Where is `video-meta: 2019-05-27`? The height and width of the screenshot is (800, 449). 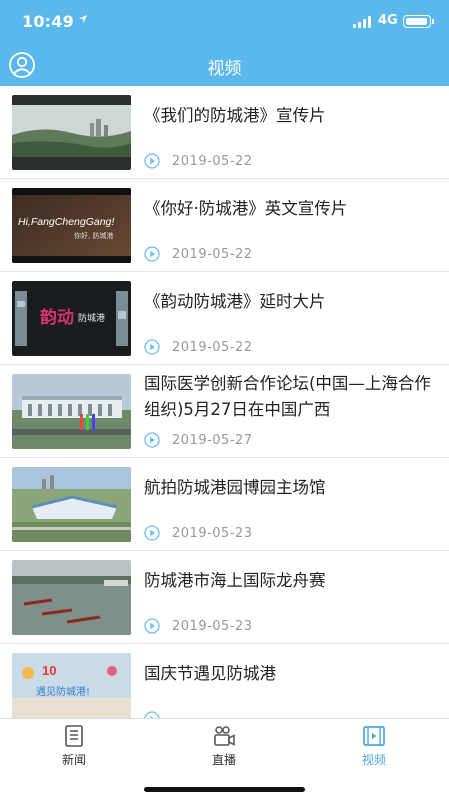 video-meta: 2019-05-27 is located at coordinates (198, 440).